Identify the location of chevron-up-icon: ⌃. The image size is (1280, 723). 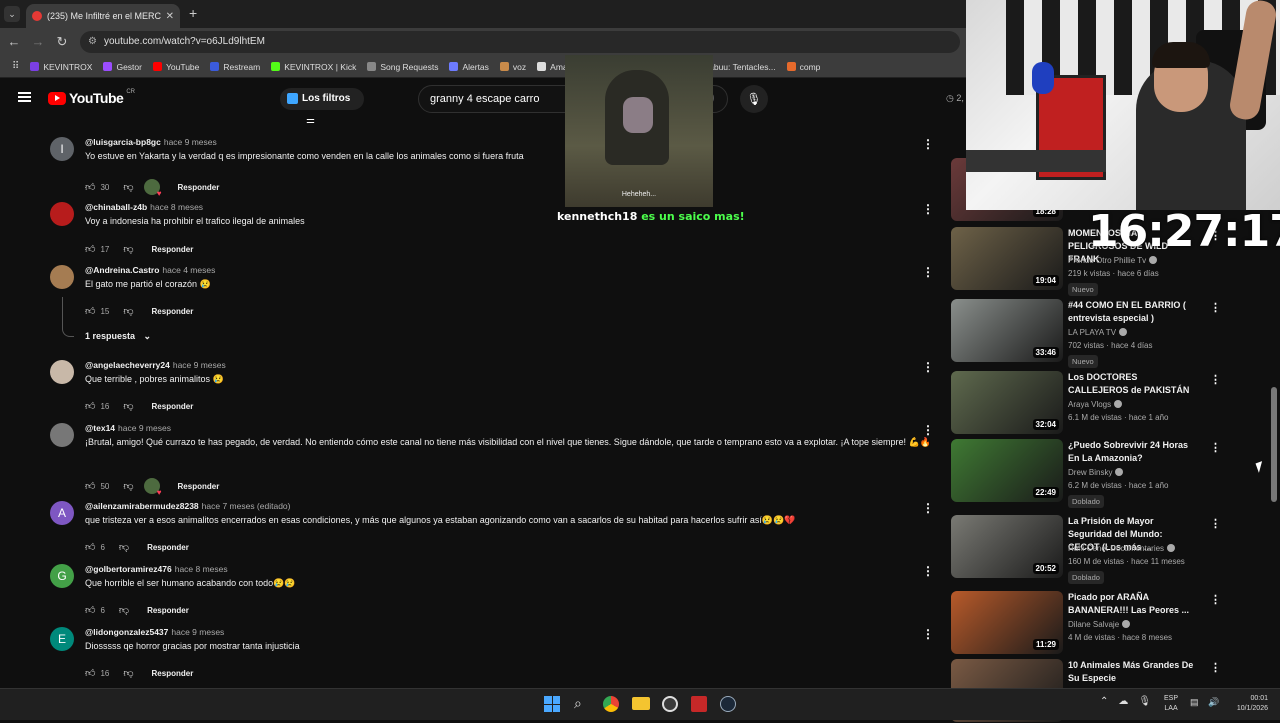
(1104, 701).